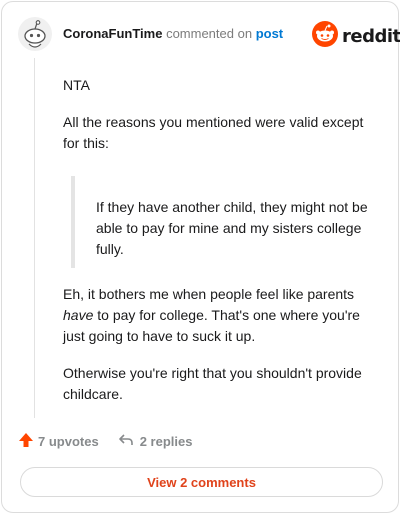 This screenshot has height=514, width=400. I want to click on comment-header: CoronaFunTime commented on post, so click(173, 34).